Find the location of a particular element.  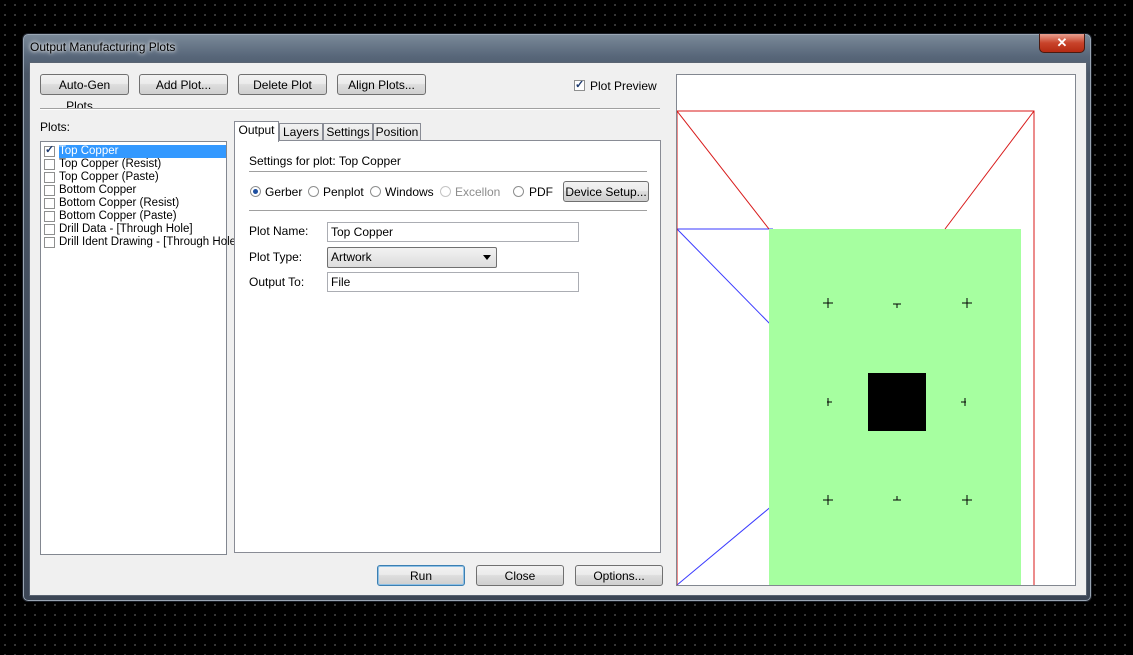

gerber-label: Gerber is located at coordinates (284, 192).